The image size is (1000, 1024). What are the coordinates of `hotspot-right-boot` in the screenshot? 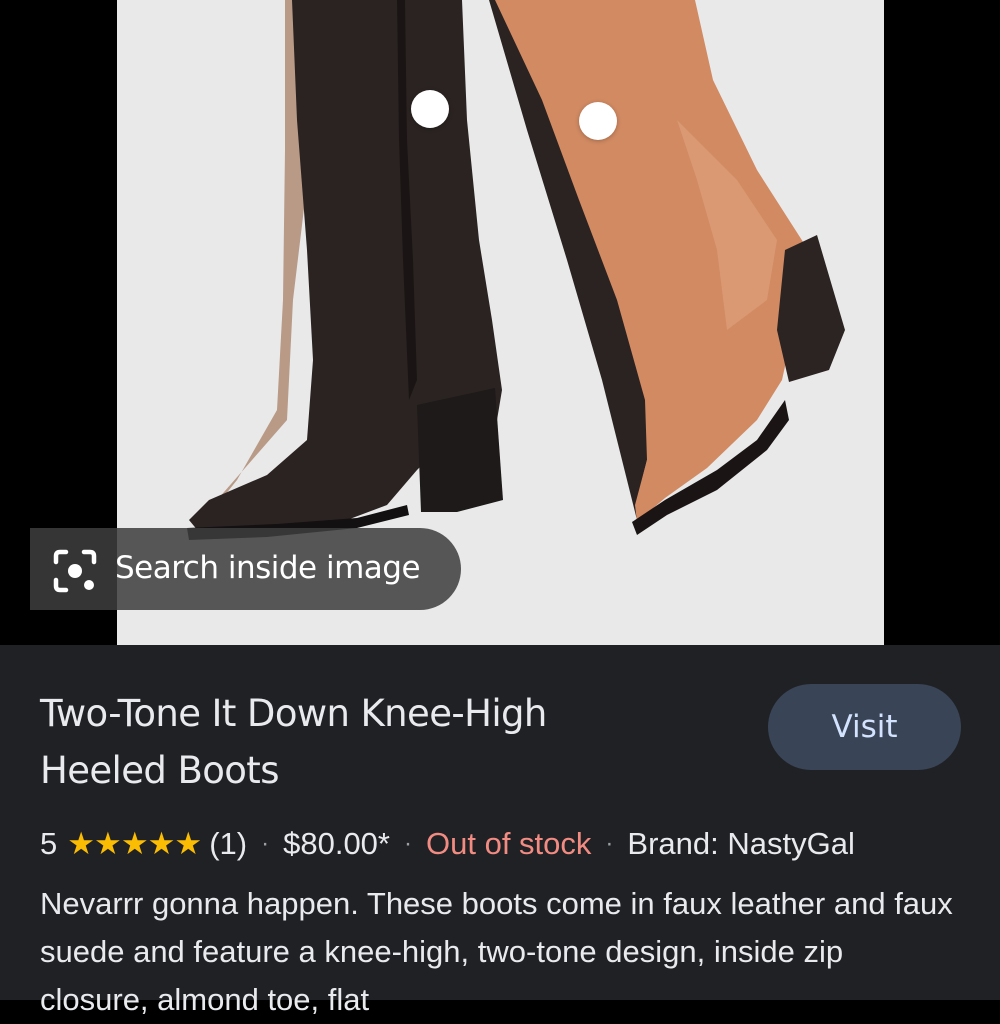 It's located at (598, 121).